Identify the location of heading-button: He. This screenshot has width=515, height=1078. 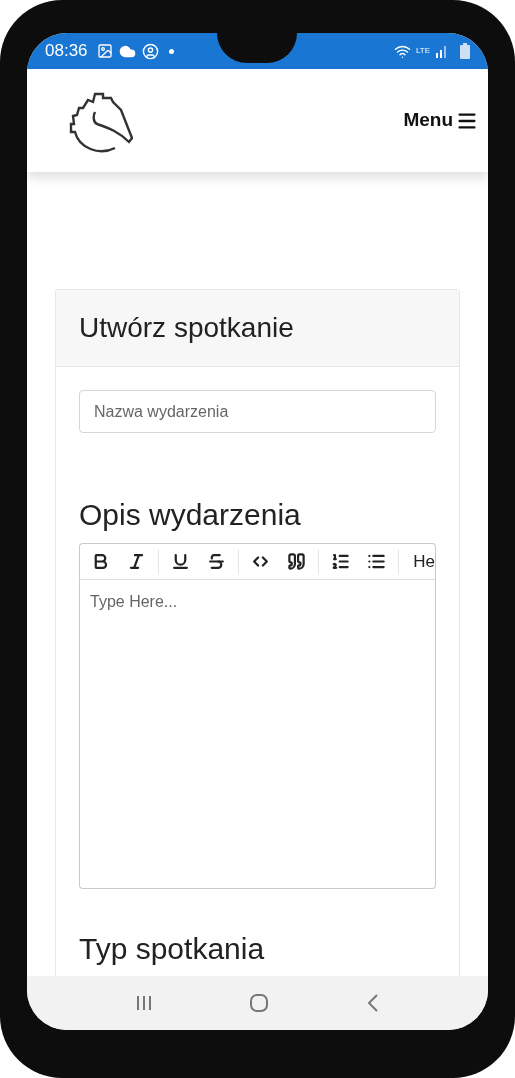
(419, 561).